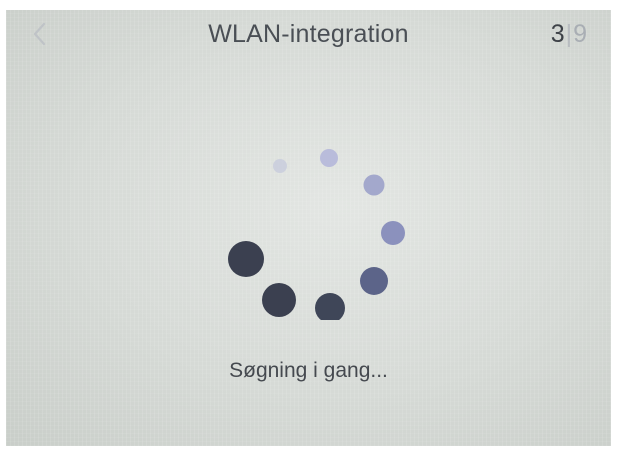  I want to click on header-bar: WLAN-integration 3|9, so click(308, 36).